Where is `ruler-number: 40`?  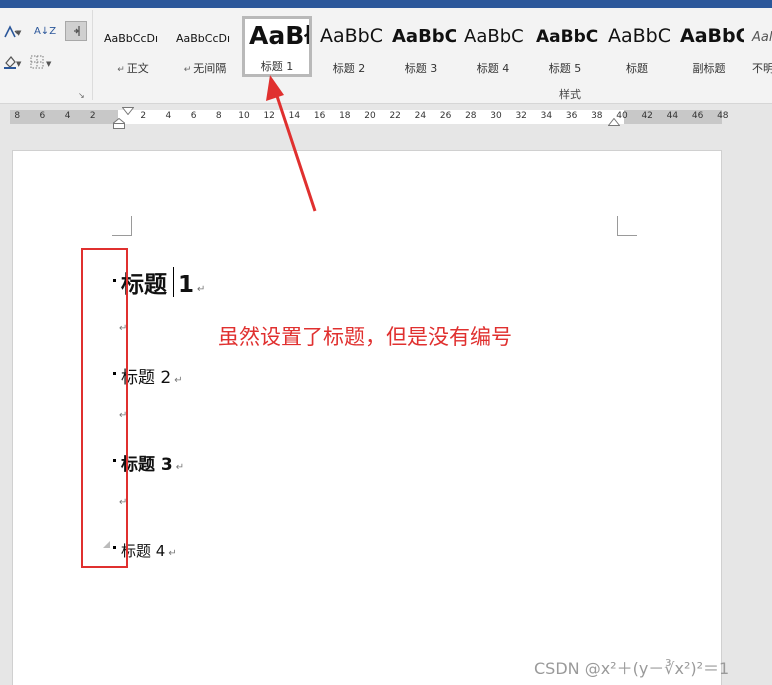 ruler-number: 40 is located at coordinates (622, 116).